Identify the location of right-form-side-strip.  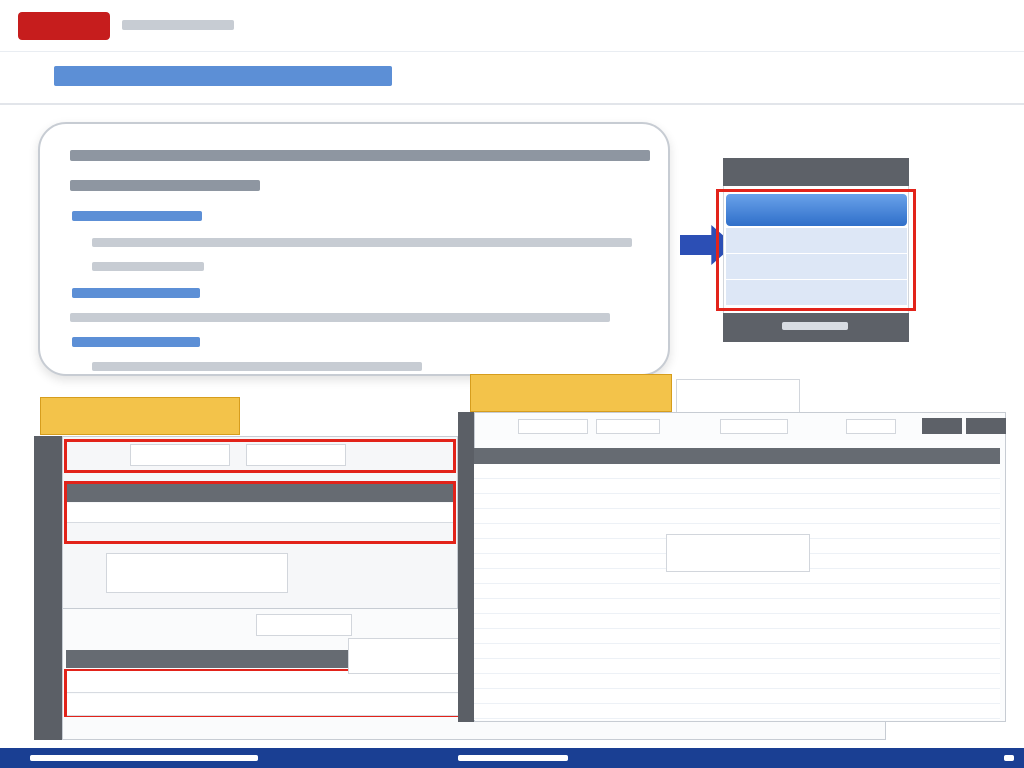
(466, 567).